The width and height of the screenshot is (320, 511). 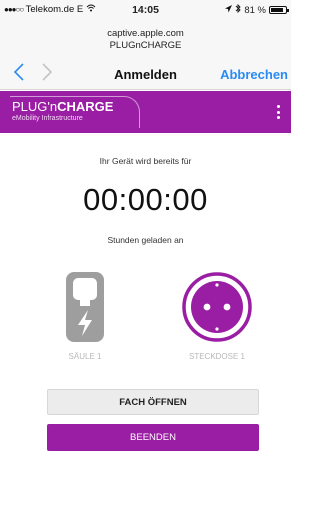 I want to click on url-host: captive.apple.com, so click(x=145, y=33).